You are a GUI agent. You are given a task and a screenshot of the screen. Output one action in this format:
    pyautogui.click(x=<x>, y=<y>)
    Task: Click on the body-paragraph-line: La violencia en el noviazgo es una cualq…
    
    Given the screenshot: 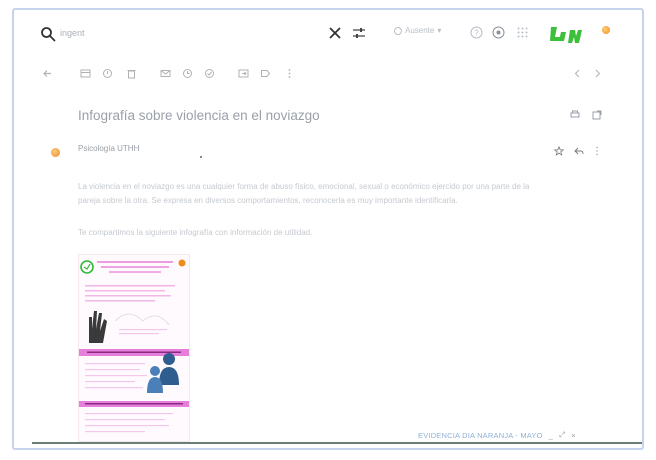 What is the action you would take?
    pyautogui.click(x=304, y=186)
    